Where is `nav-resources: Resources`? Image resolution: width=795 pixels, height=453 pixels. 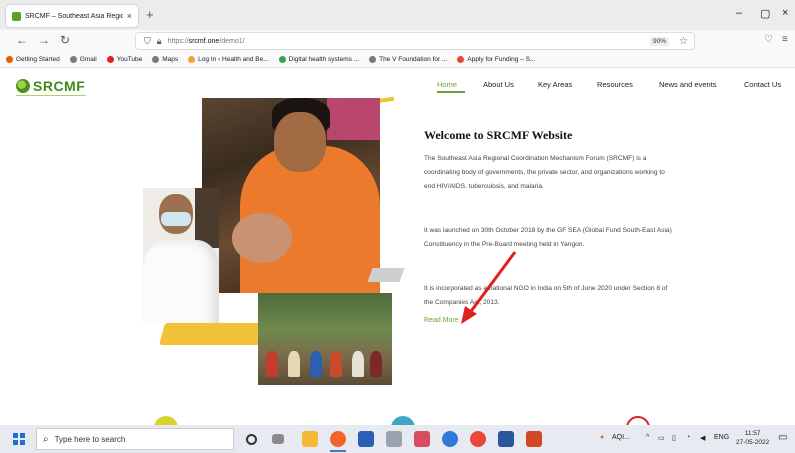
nav-resources: Resources is located at coordinates (615, 84).